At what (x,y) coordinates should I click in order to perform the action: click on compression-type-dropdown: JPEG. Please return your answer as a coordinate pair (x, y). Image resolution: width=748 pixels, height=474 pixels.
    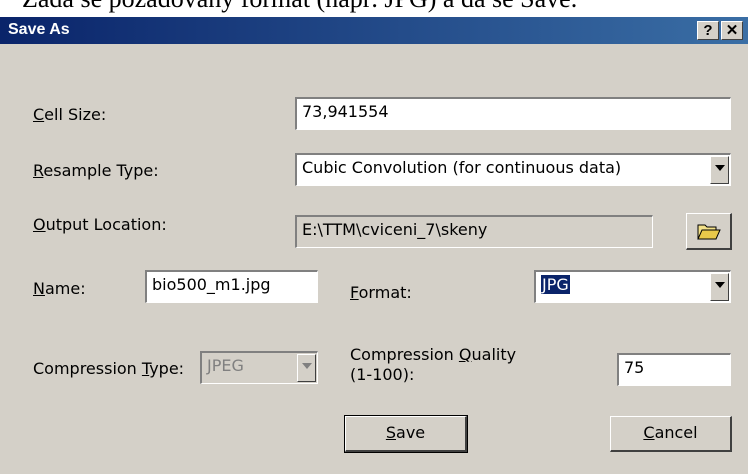
    Looking at the image, I should click on (259, 367).